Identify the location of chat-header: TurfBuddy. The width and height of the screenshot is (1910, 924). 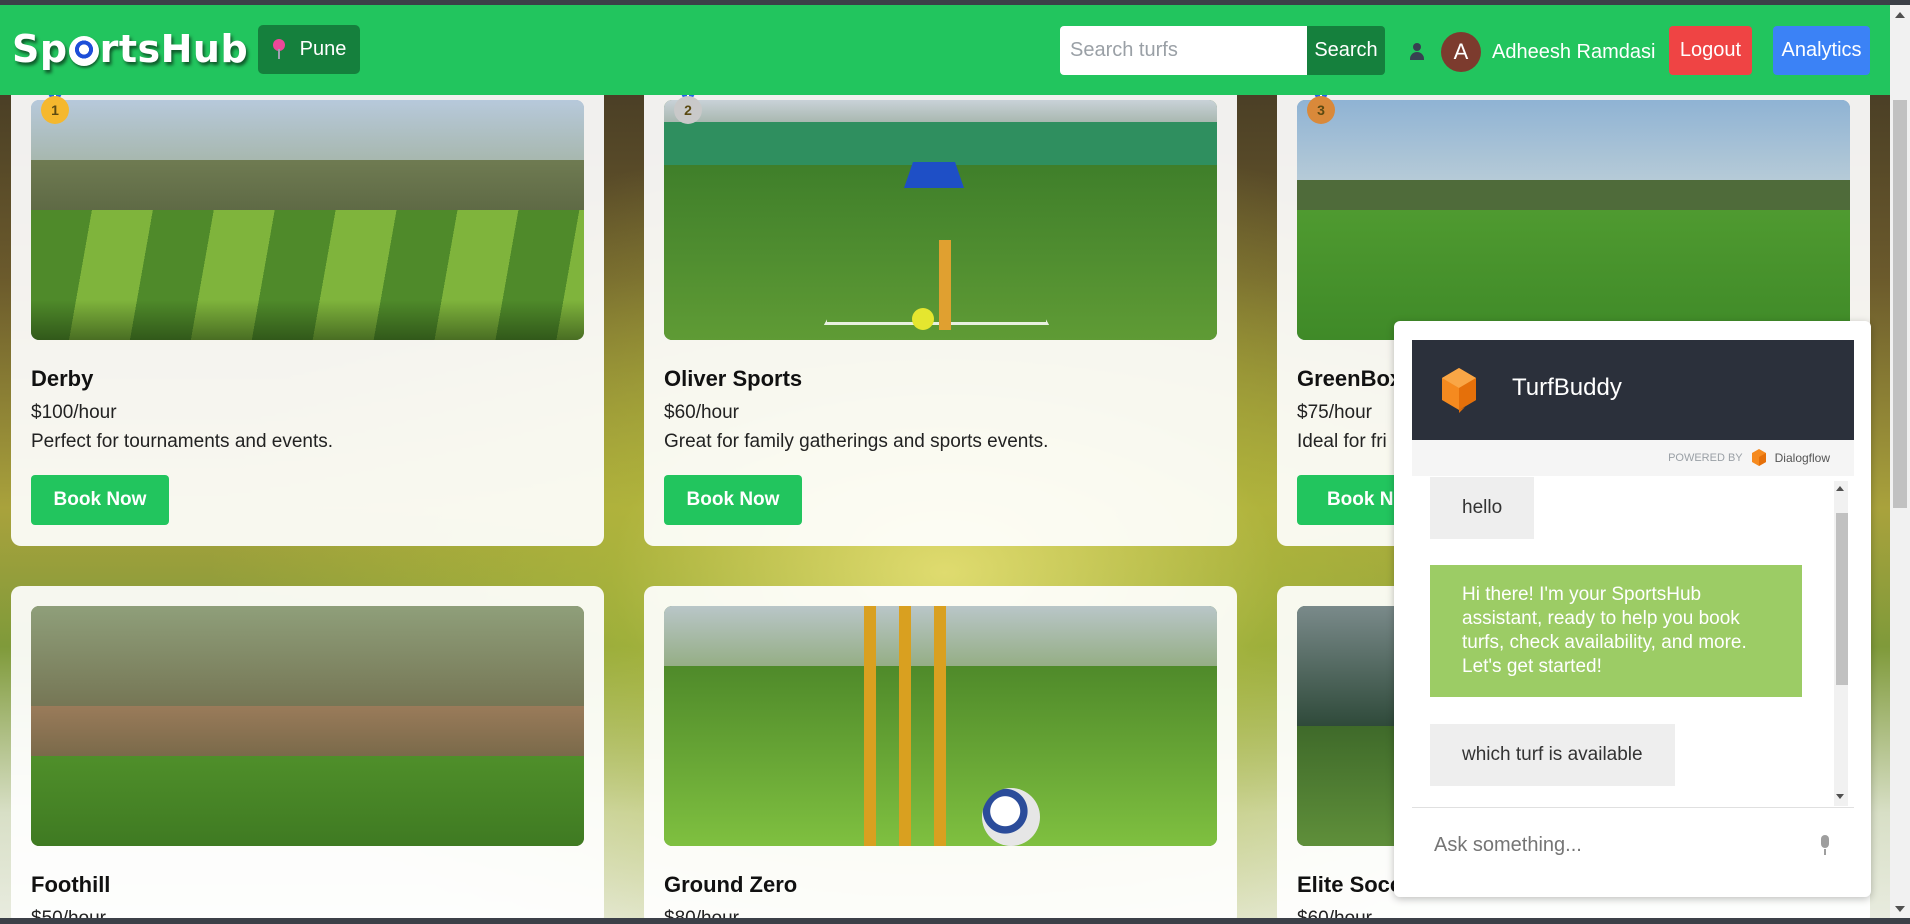
(1633, 390).